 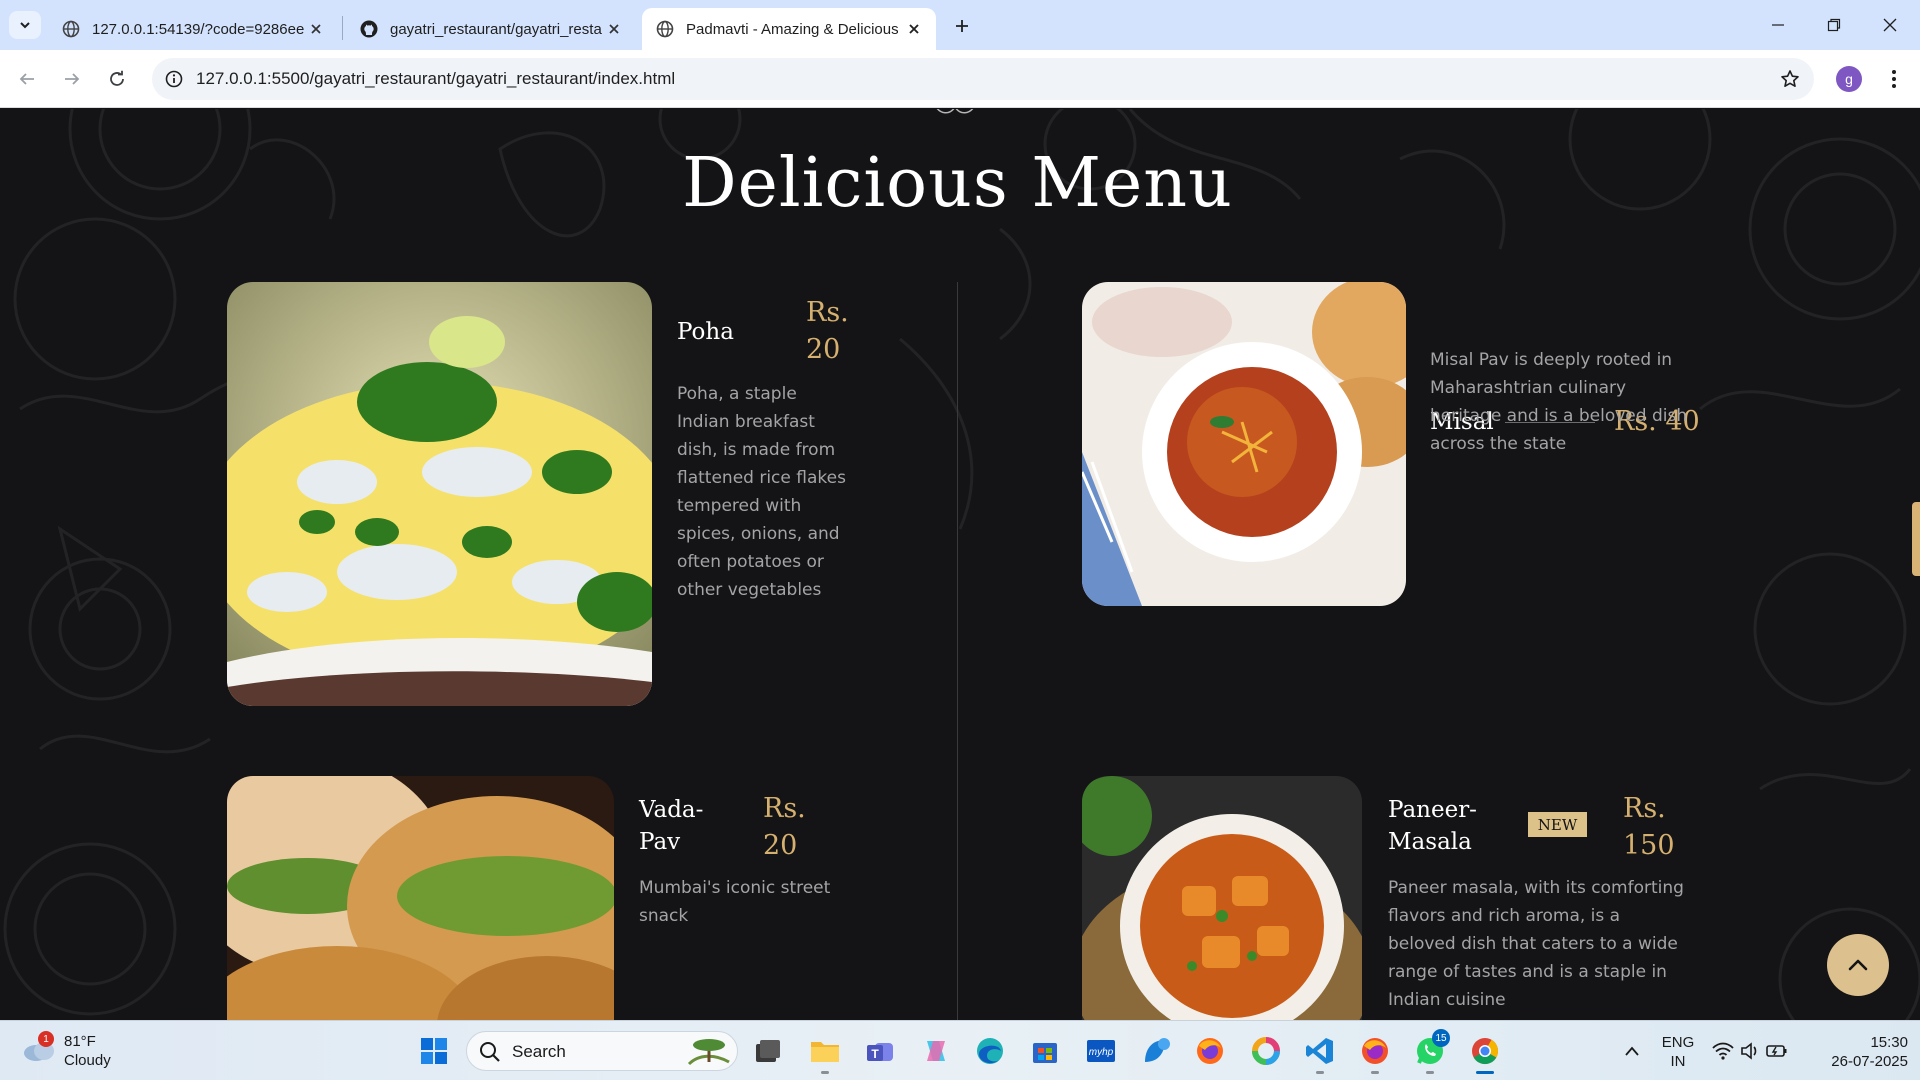 I want to click on tab-padmavti: Padmavti - Amazing & Delicious, so click(x=789, y=29).